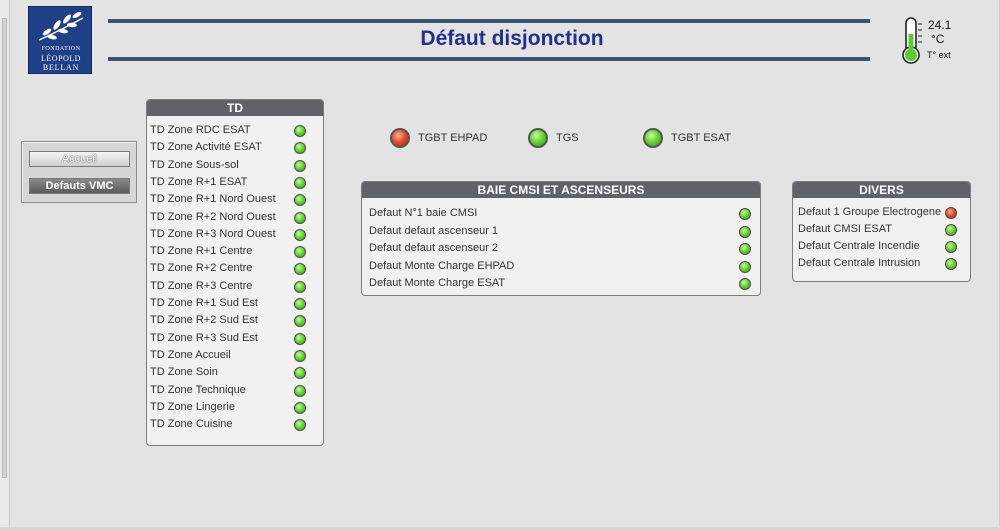 This screenshot has height=530, width=1000. I want to click on list-item-label: TD Zone R+1 Centre, so click(201, 251).